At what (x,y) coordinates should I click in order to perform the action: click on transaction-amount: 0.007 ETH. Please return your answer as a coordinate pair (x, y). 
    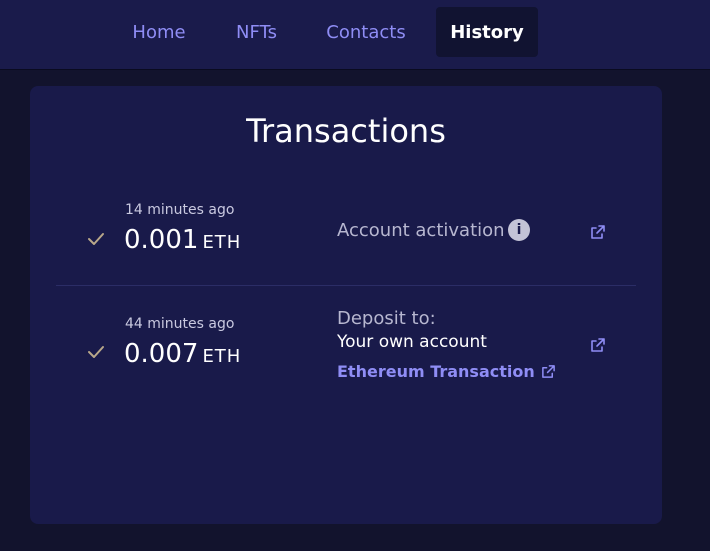
    Looking at the image, I should click on (182, 354).